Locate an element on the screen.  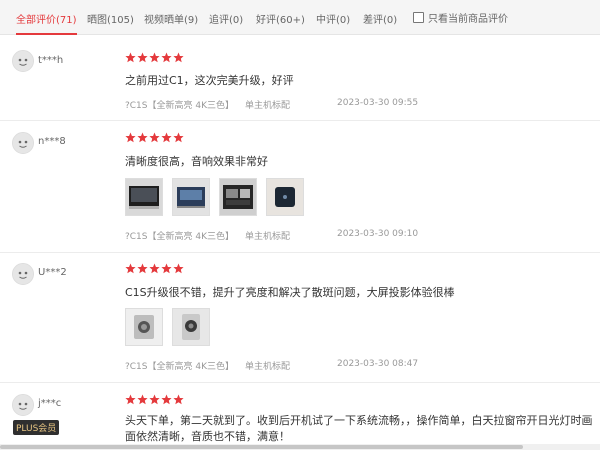
tab-all-reviews: 全部评价(71) is located at coordinates (46, 23).